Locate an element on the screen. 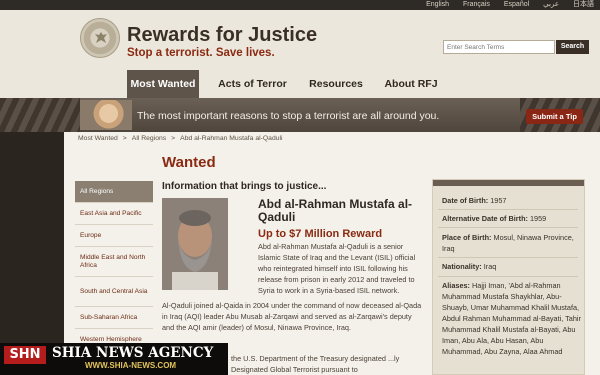  suspect-photo is located at coordinates (195, 244).